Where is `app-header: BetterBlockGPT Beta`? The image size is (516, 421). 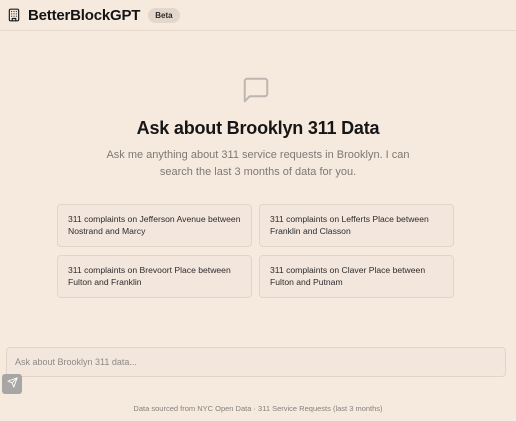 app-header: BetterBlockGPT Beta is located at coordinates (258, 15).